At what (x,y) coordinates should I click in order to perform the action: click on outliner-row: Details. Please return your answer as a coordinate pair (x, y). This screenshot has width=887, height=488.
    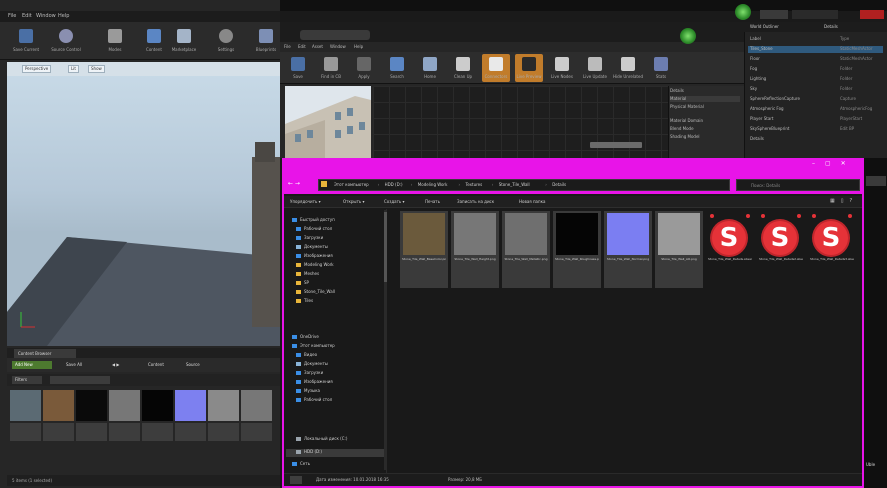
    Looking at the image, I should click on (815, 139).